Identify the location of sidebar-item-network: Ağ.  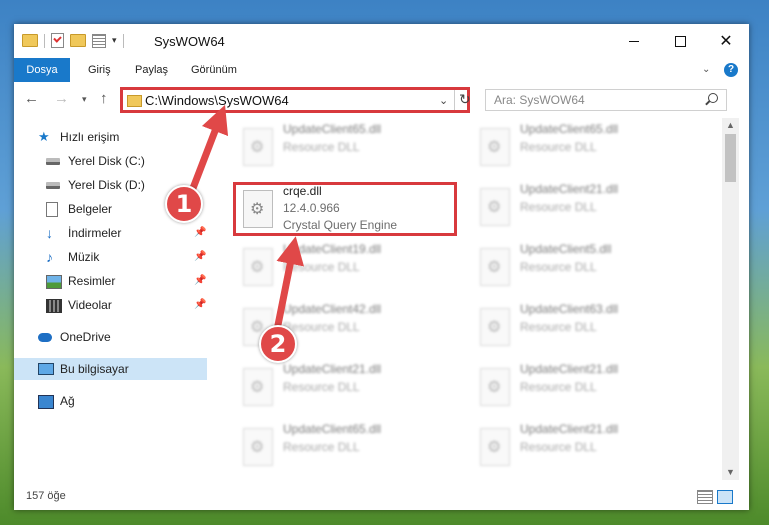
(118, 401).